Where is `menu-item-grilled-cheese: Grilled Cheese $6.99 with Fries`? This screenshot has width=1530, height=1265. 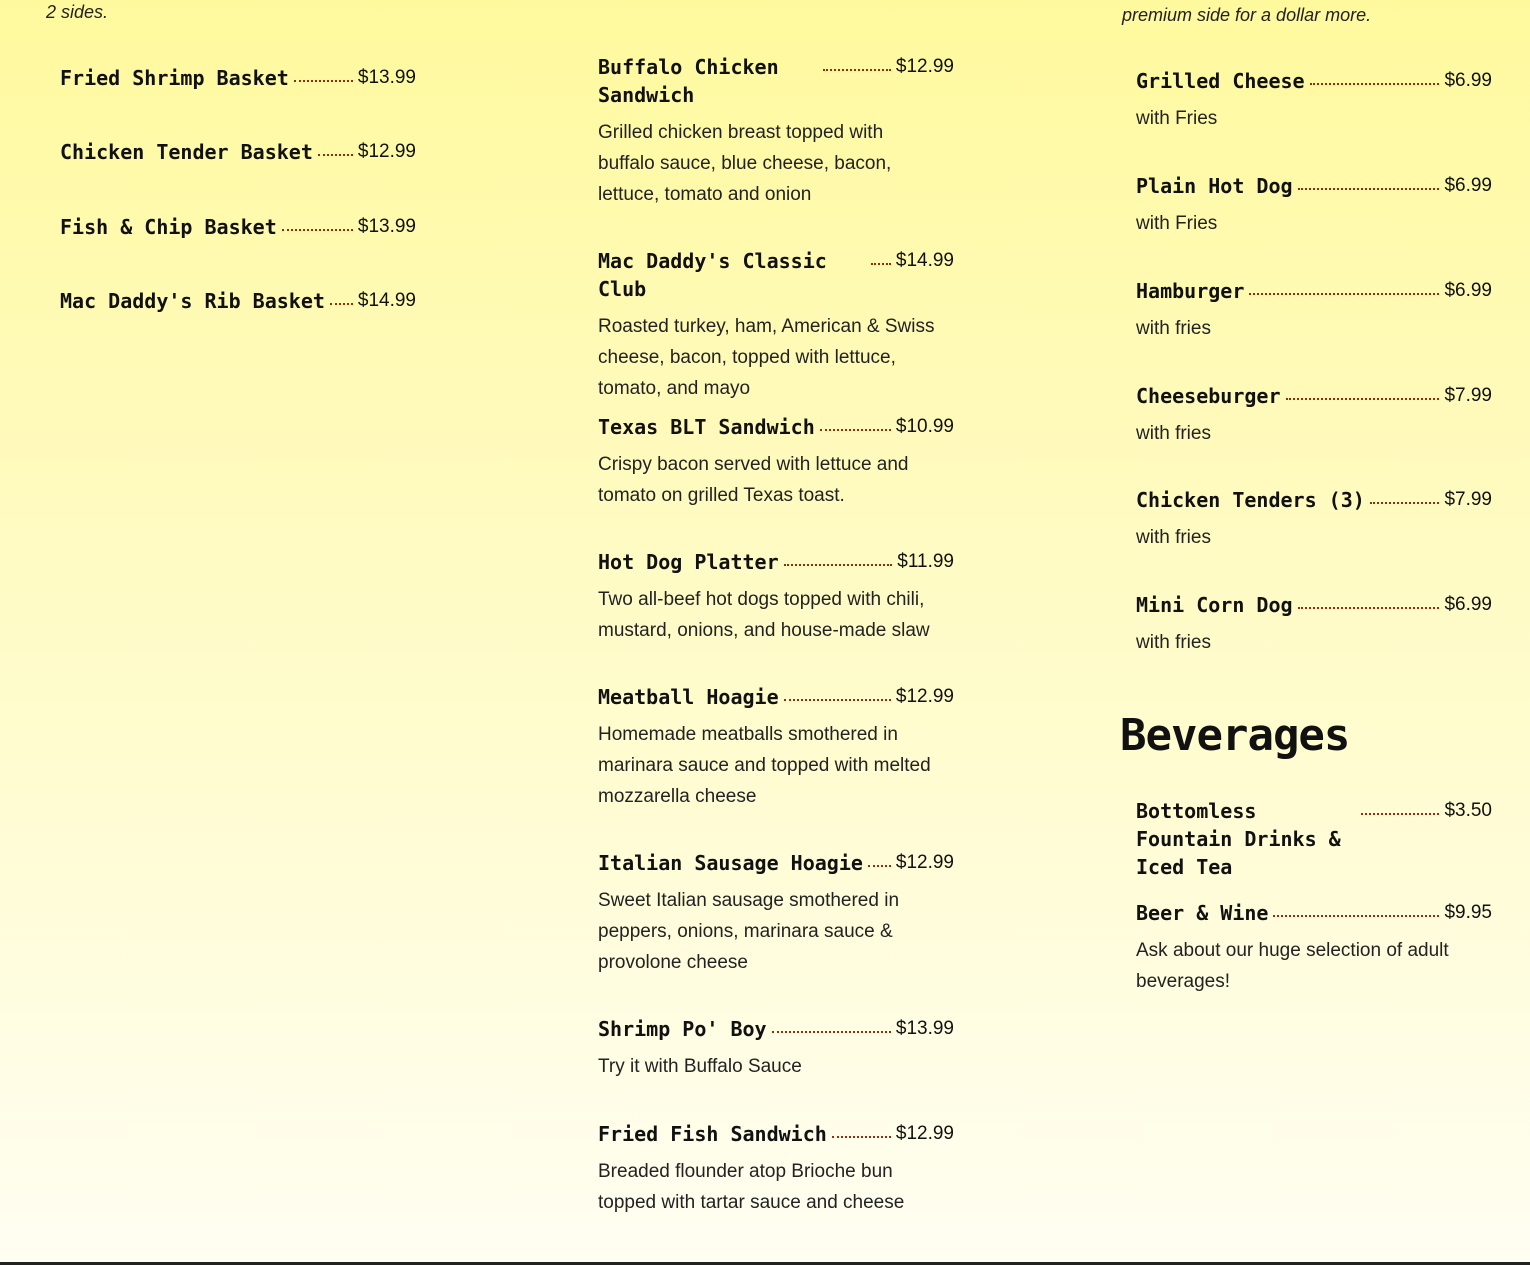 menu-item-grilled-cheese: Grilled Cheese $6.99 with Fries is located at coordinates (1314, 100).